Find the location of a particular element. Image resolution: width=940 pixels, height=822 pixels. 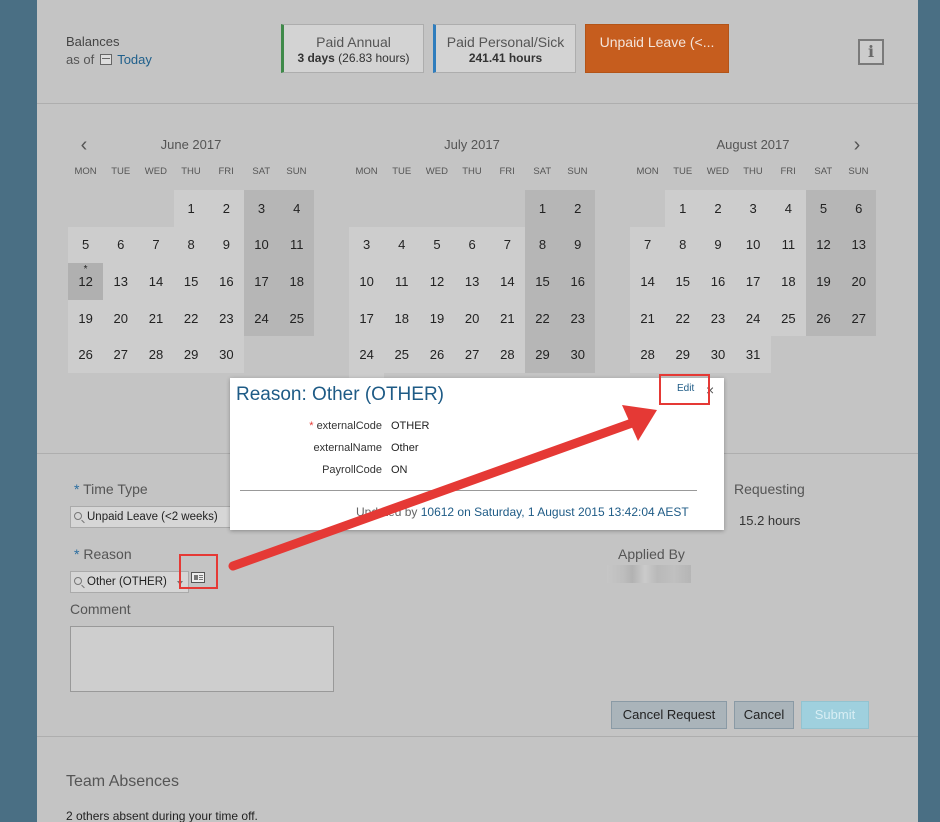

annotation-arrow is located at coordinates (442, 488).